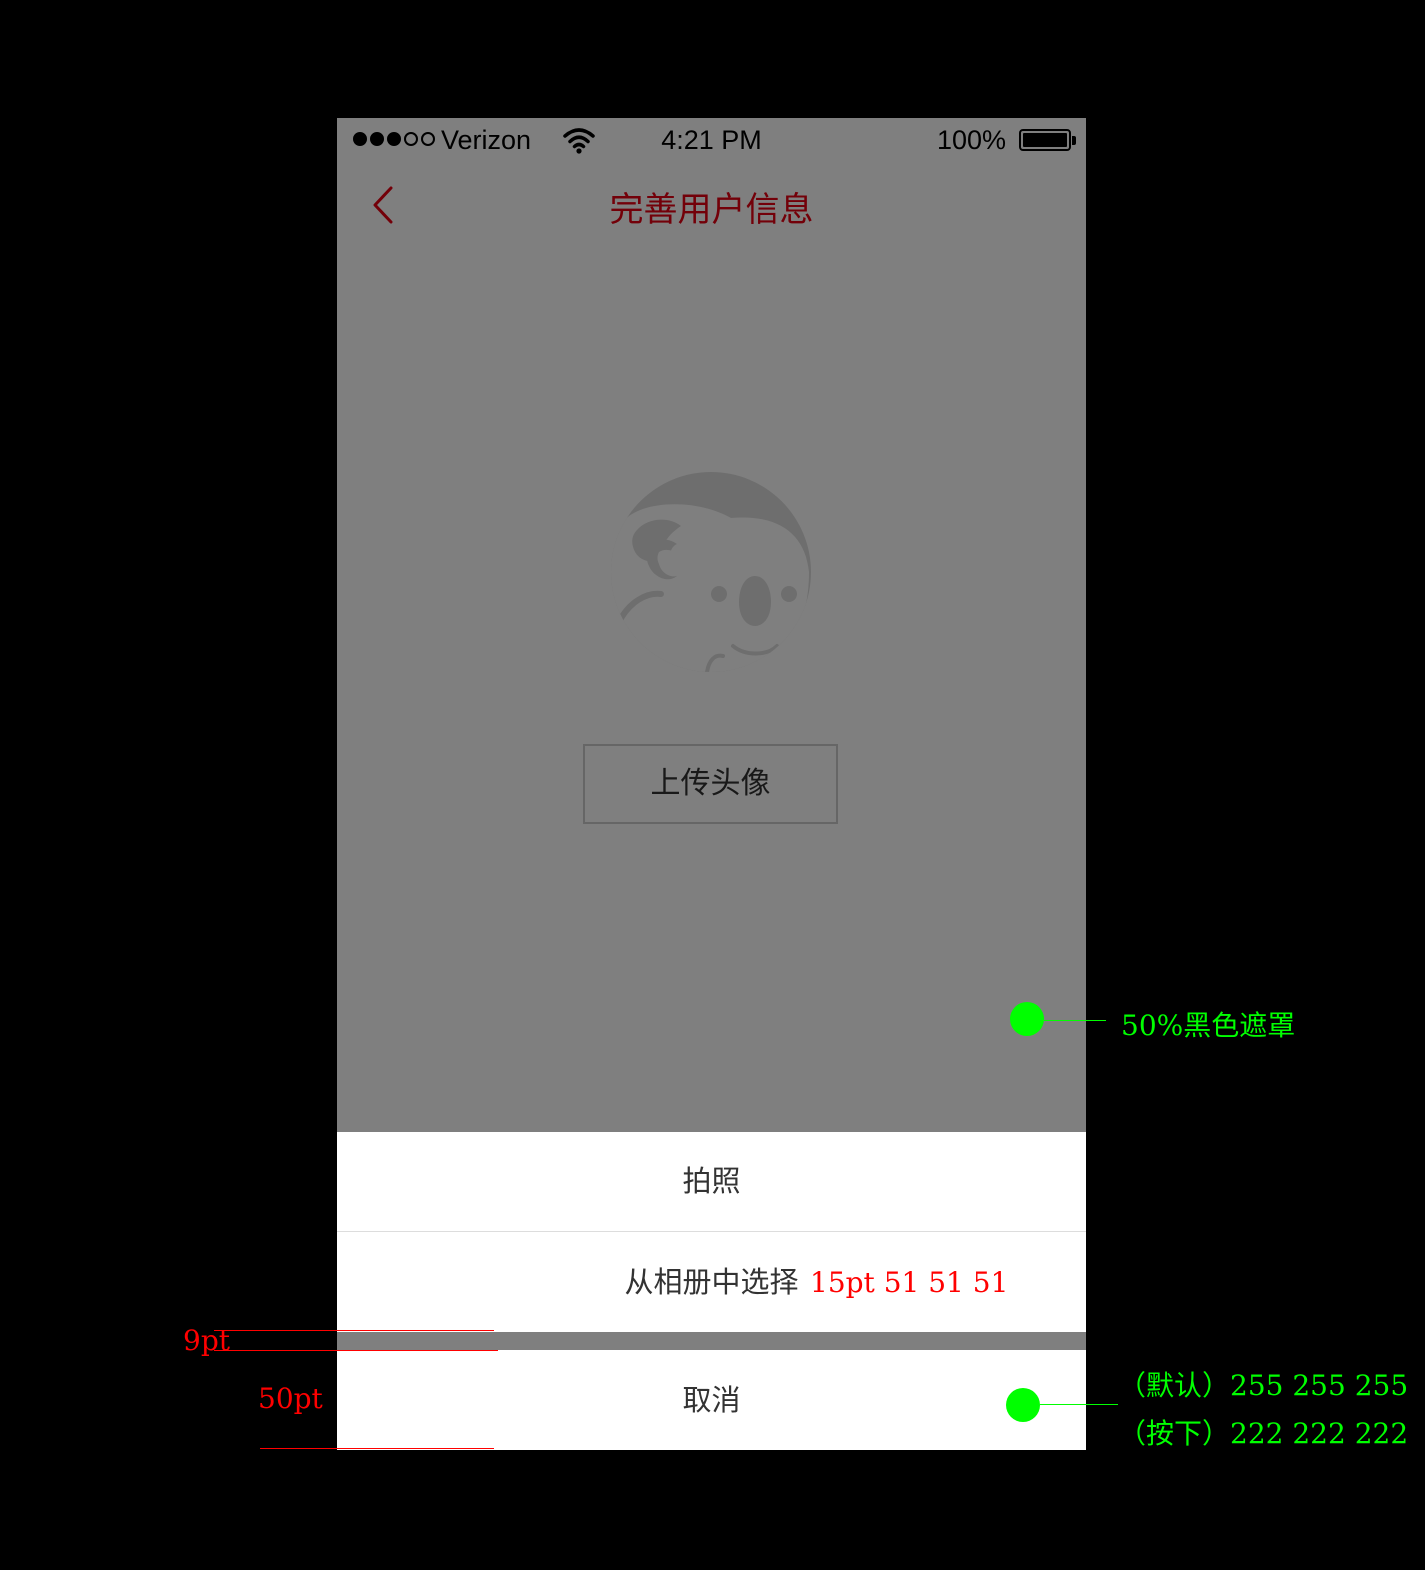 Image resolution: width=1425 pixels, height=1570 pixels. Describe the element at coordinates (1208, 1025) in the screenshot. I see `mask-note-annotation: 50%黑色遮罩` at that location.